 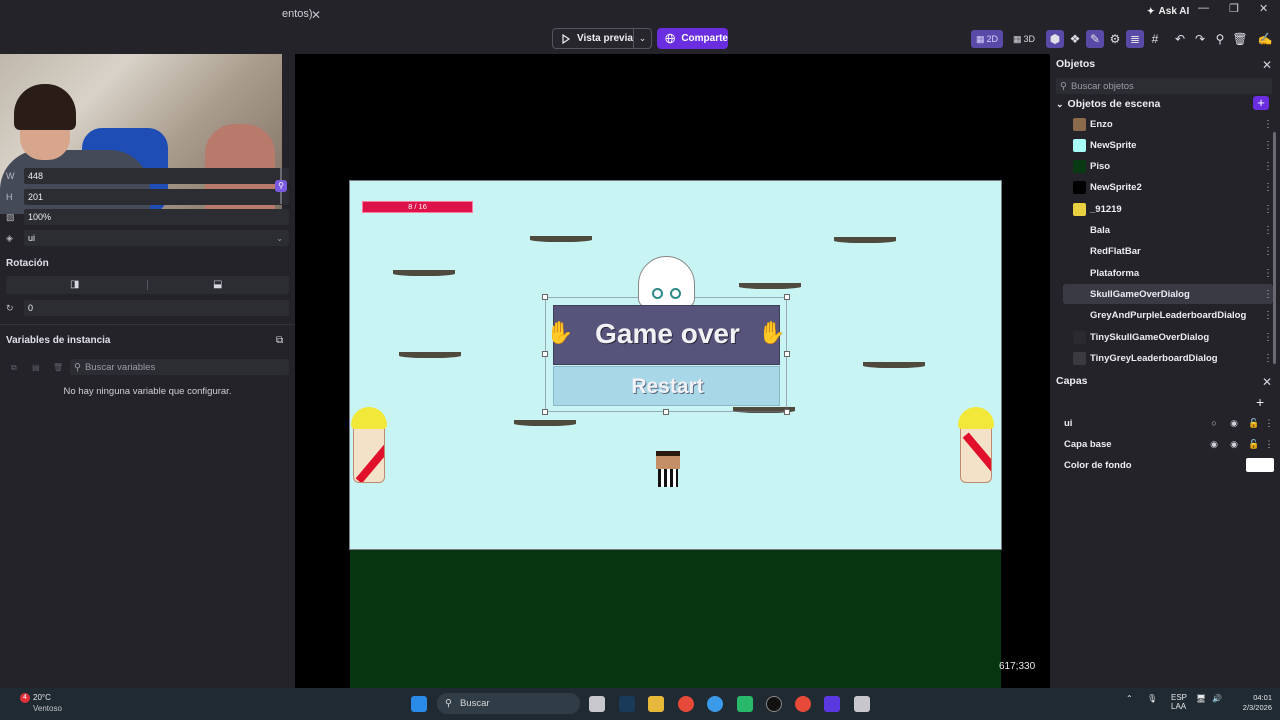 What do you see at coordinates (593, 38) in the screenshot?
I see `preview-button: Vista previa` at bounding box center [593, 38].